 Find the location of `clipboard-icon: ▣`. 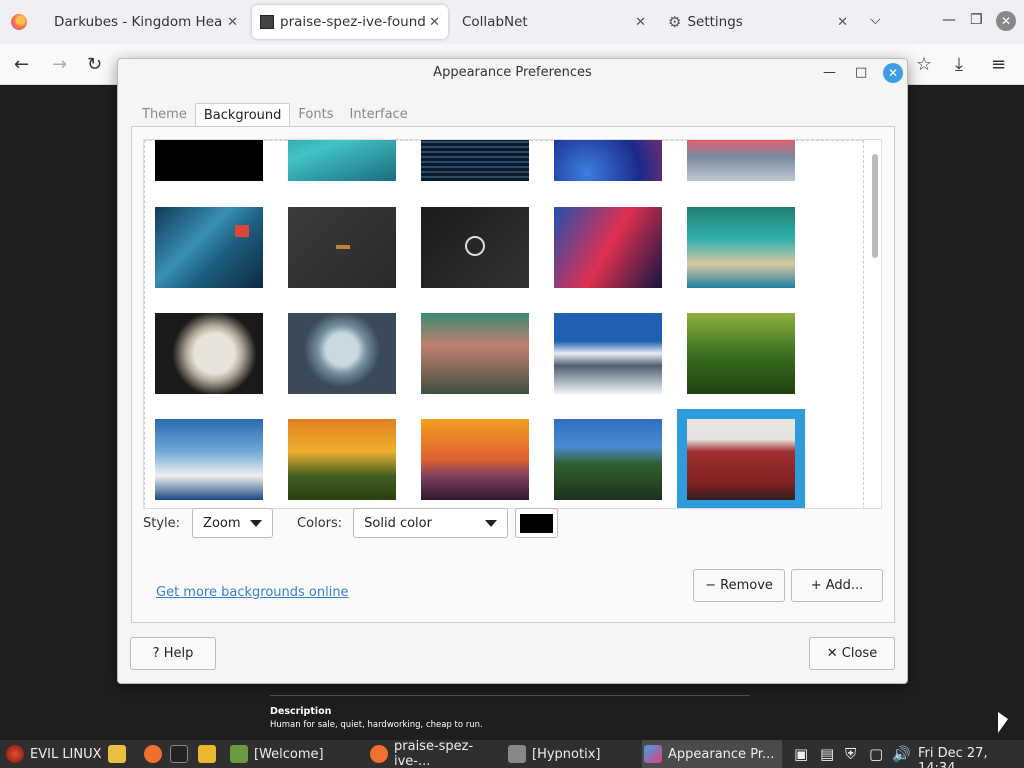

clipboard-icon: ▣ is located at coordinates (801, 754).